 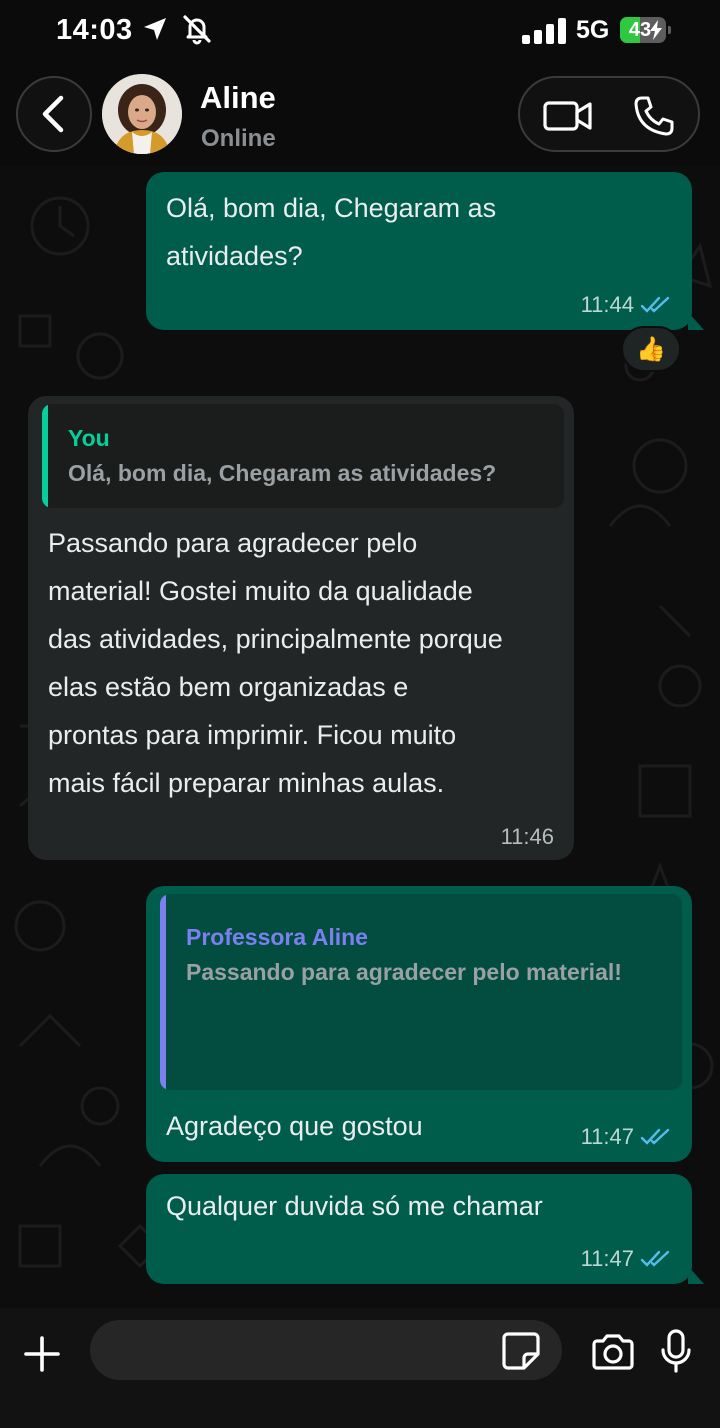 What do you see at coordinates (277, 937) in the screenshot?
I see `quoted-author: Professora Aline` at bounding box center [277, 937].